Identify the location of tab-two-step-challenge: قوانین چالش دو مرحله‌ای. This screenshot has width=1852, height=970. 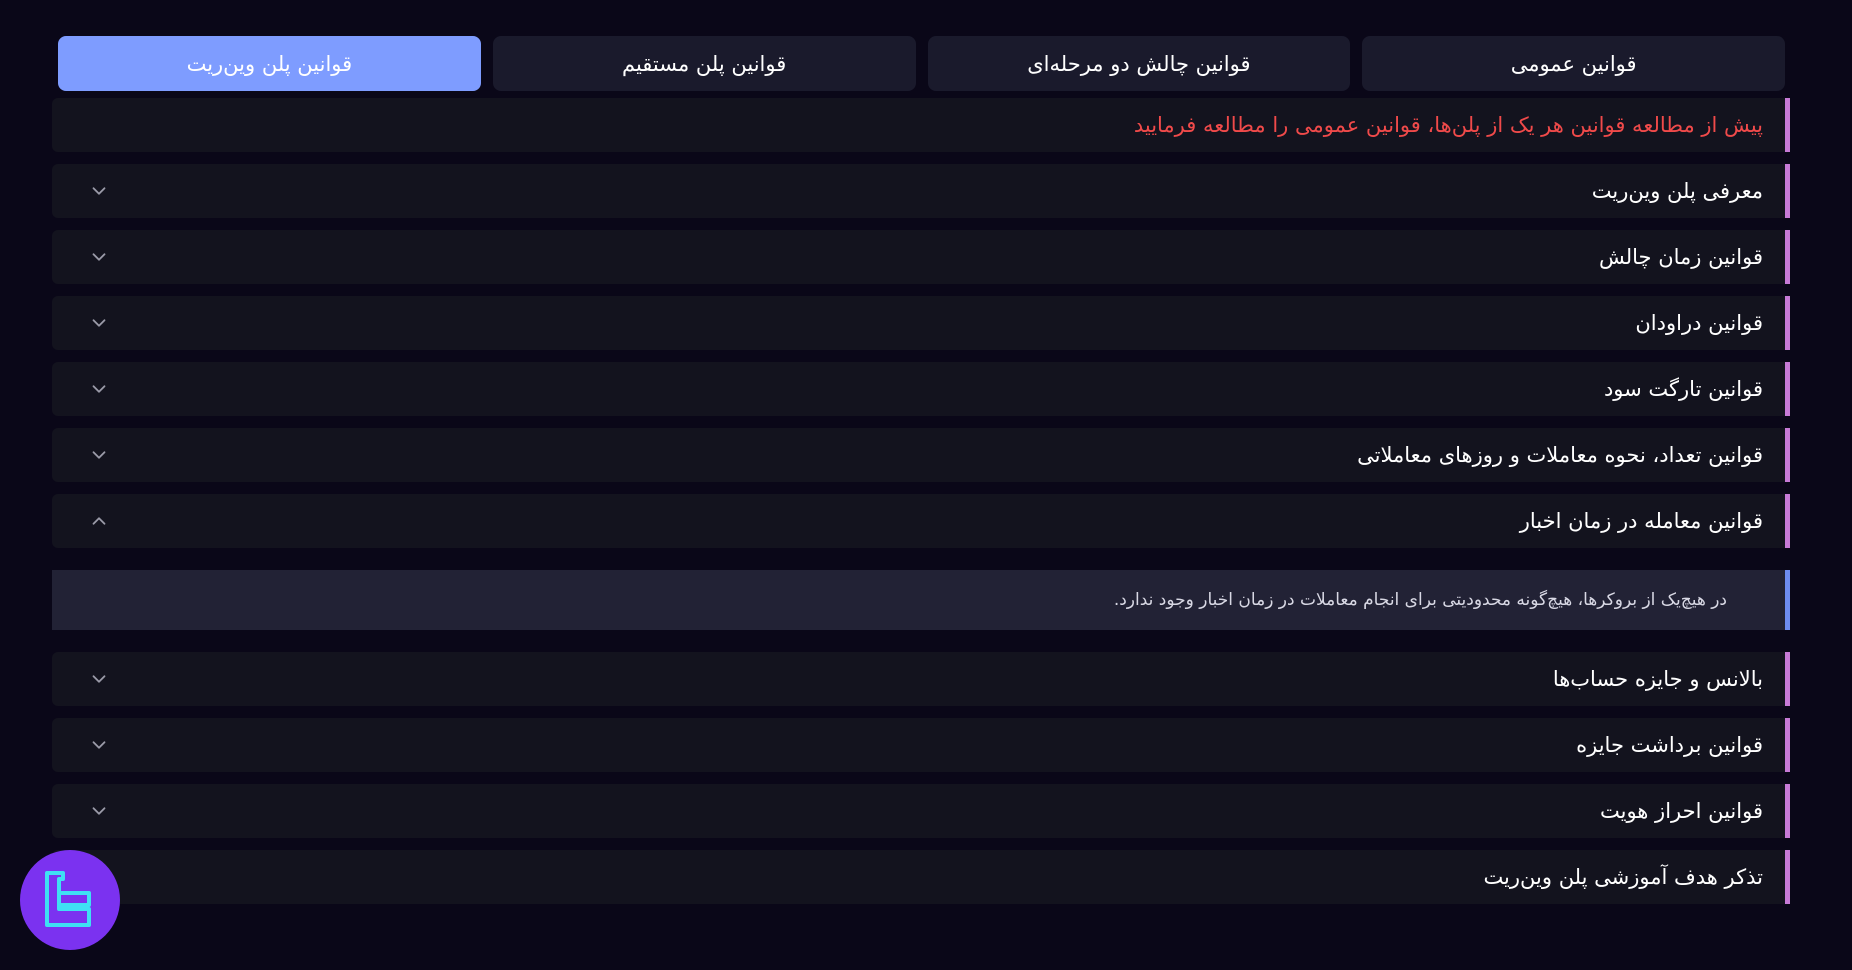
(1139, 63).